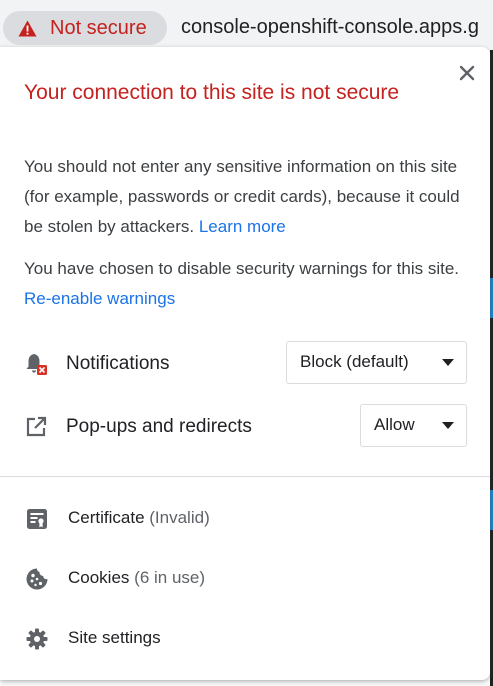 This screenshot has height=686, width=493. I want to click on row-label-sub: (6 in use), so click(170, 577).